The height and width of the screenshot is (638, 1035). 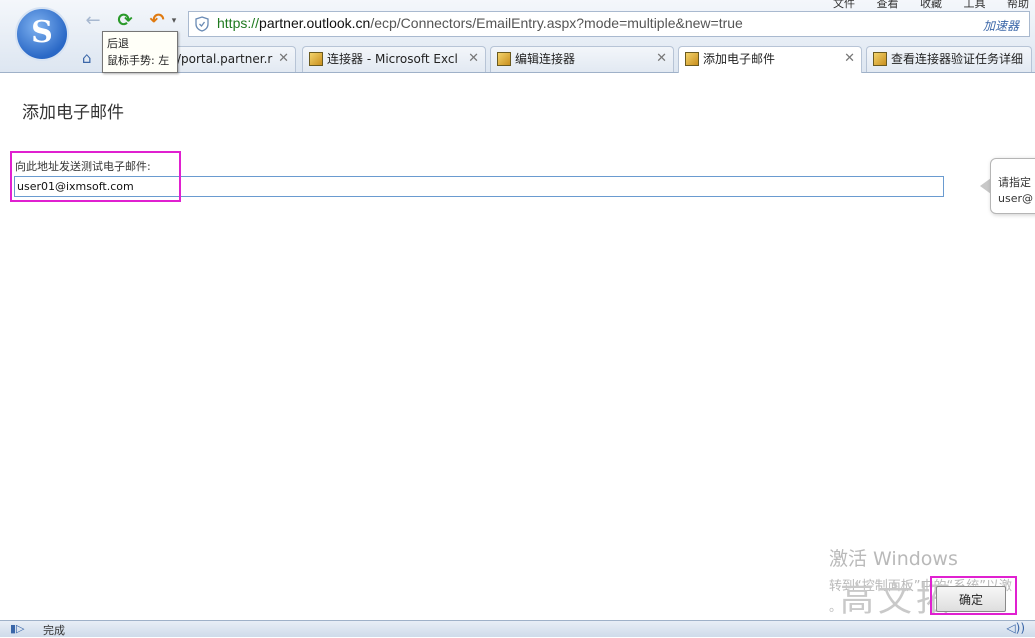 I want to click on tab-view-task-details: 查看连接器验证任务详细, so click(x=949, y=59).